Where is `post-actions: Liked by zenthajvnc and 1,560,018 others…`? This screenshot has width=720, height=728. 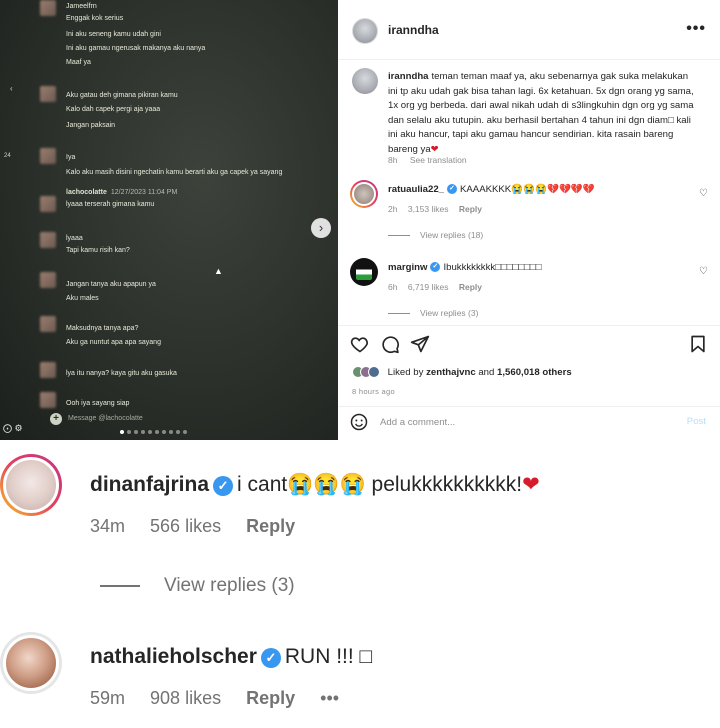 post-actions: Liked by zenthajvnc and 1,560,018 others… is located at coordinates (529, 380).